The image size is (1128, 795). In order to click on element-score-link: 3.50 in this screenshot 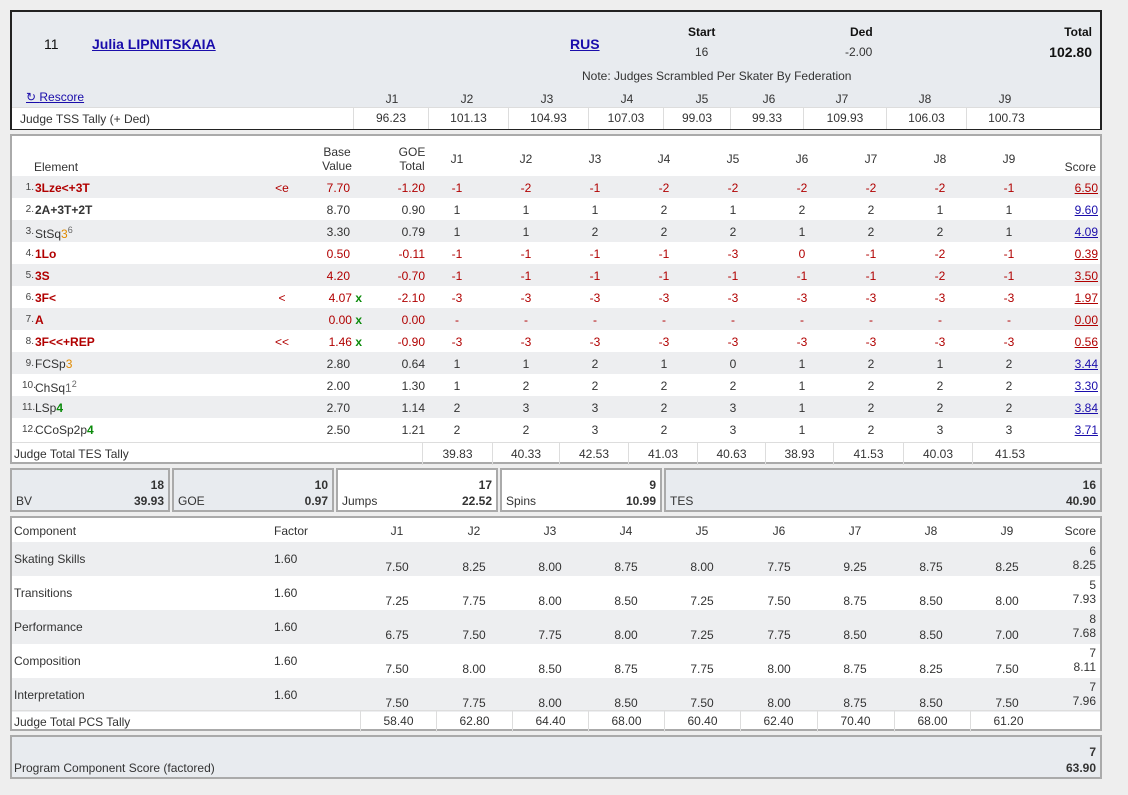, I will do `click(1075, 276)`.